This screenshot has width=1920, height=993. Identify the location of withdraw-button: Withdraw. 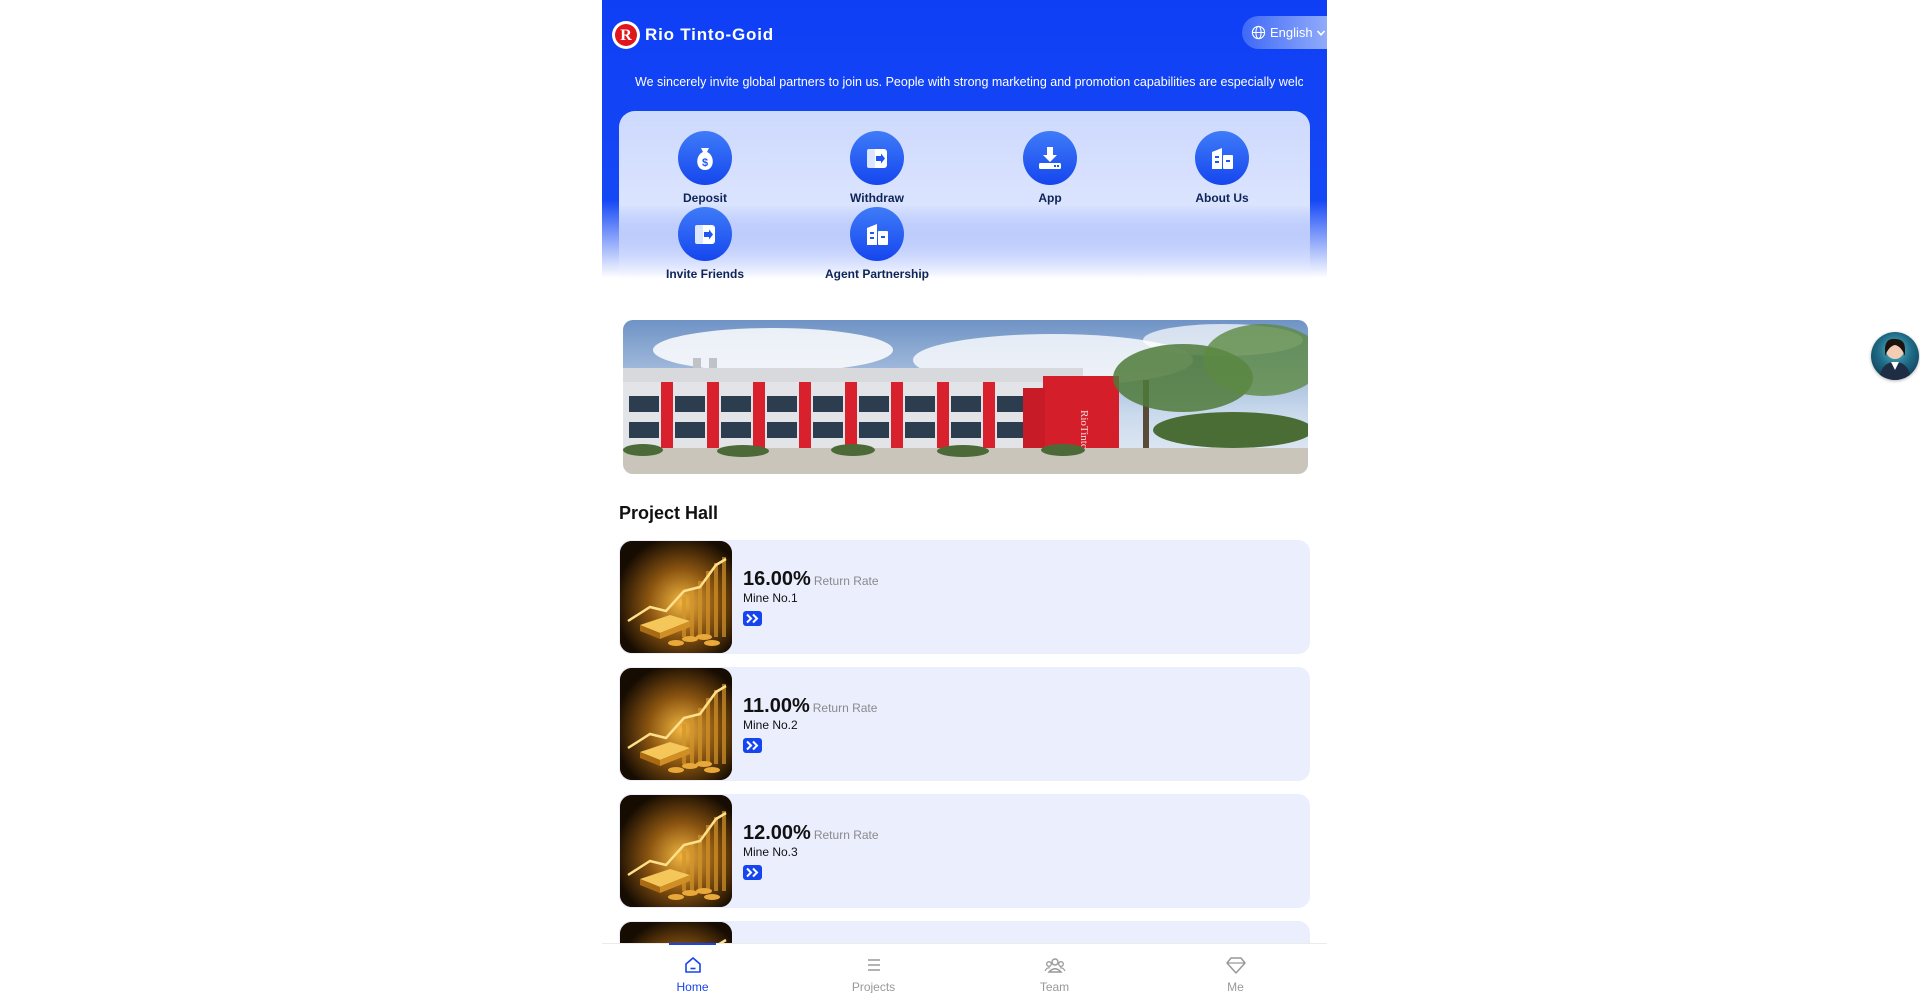
(877, 168).